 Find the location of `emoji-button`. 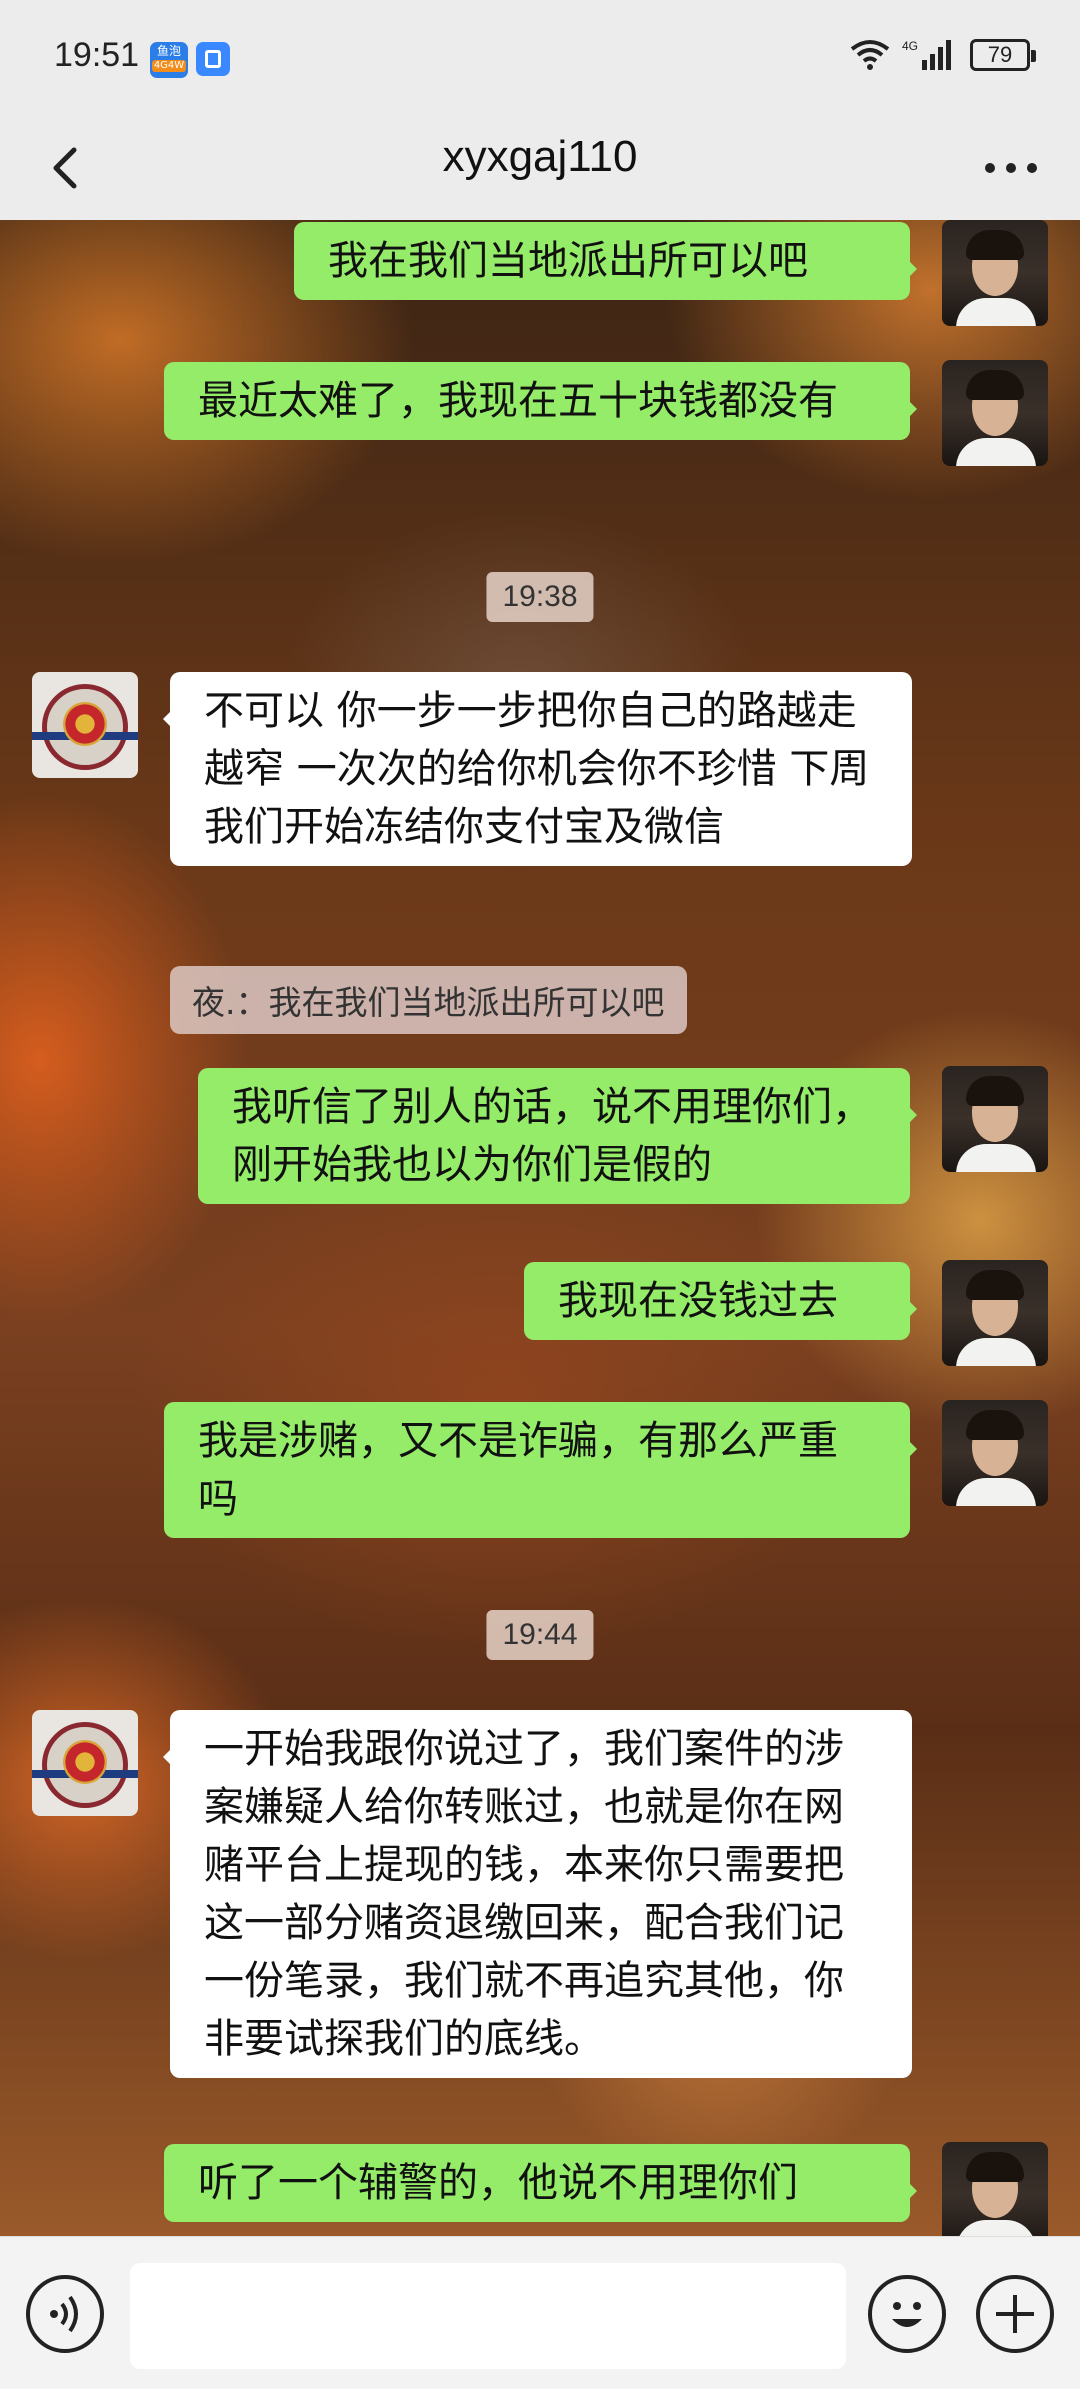

emoji-button is located at coordinates (907, 2314).